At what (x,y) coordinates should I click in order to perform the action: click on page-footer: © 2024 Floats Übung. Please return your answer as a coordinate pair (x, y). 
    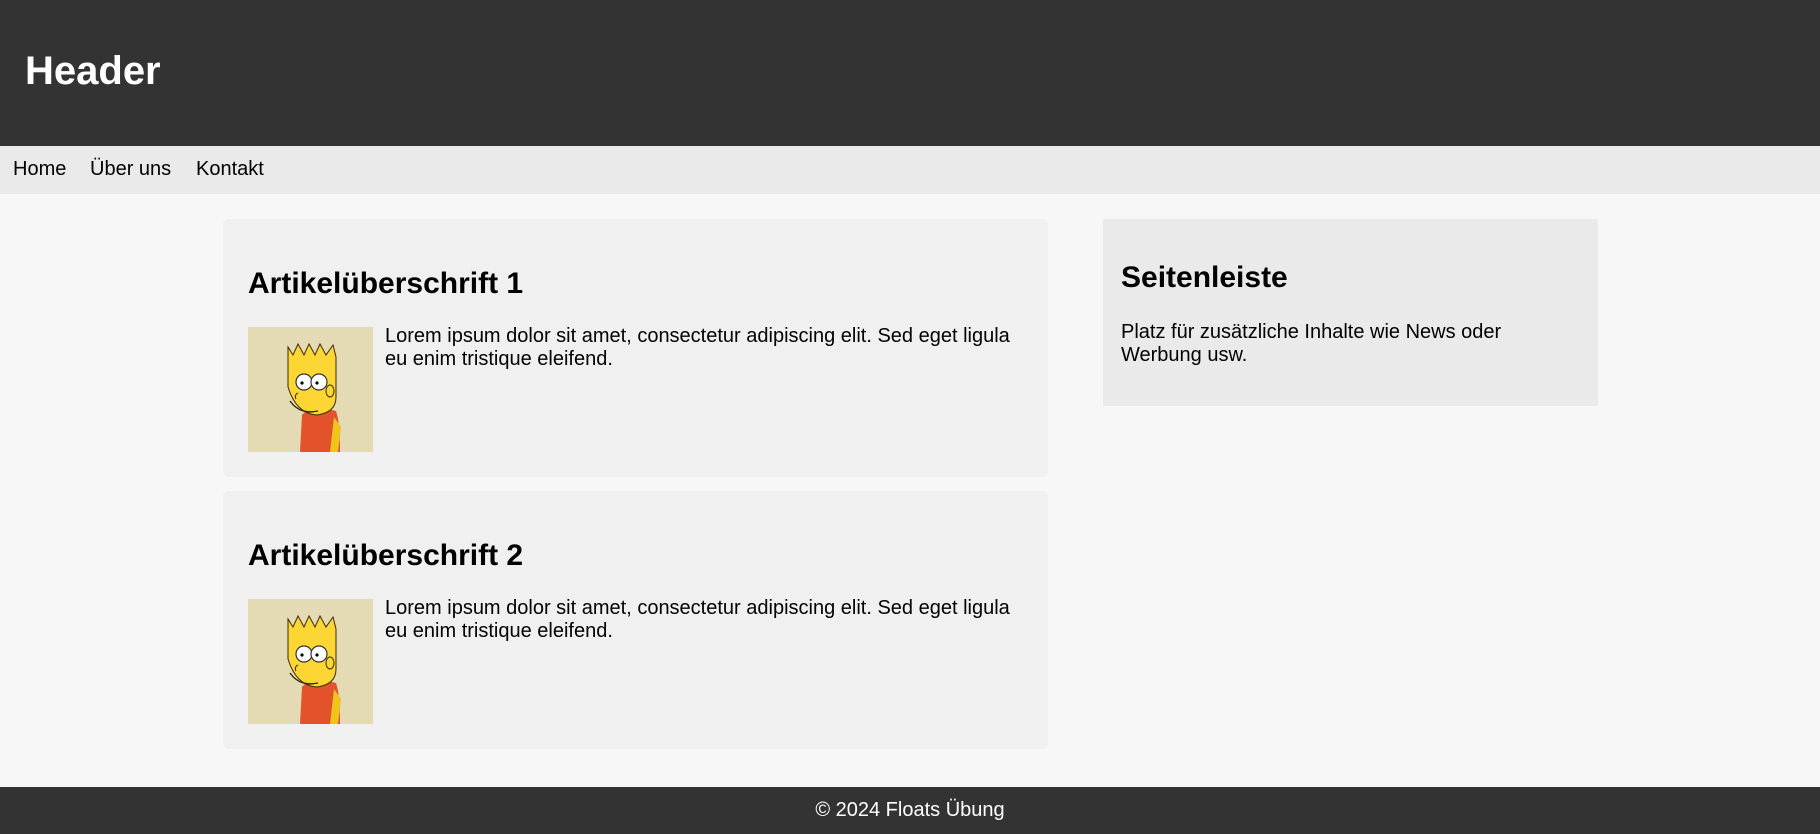
    Looking at the image, I should click on (910, 810).